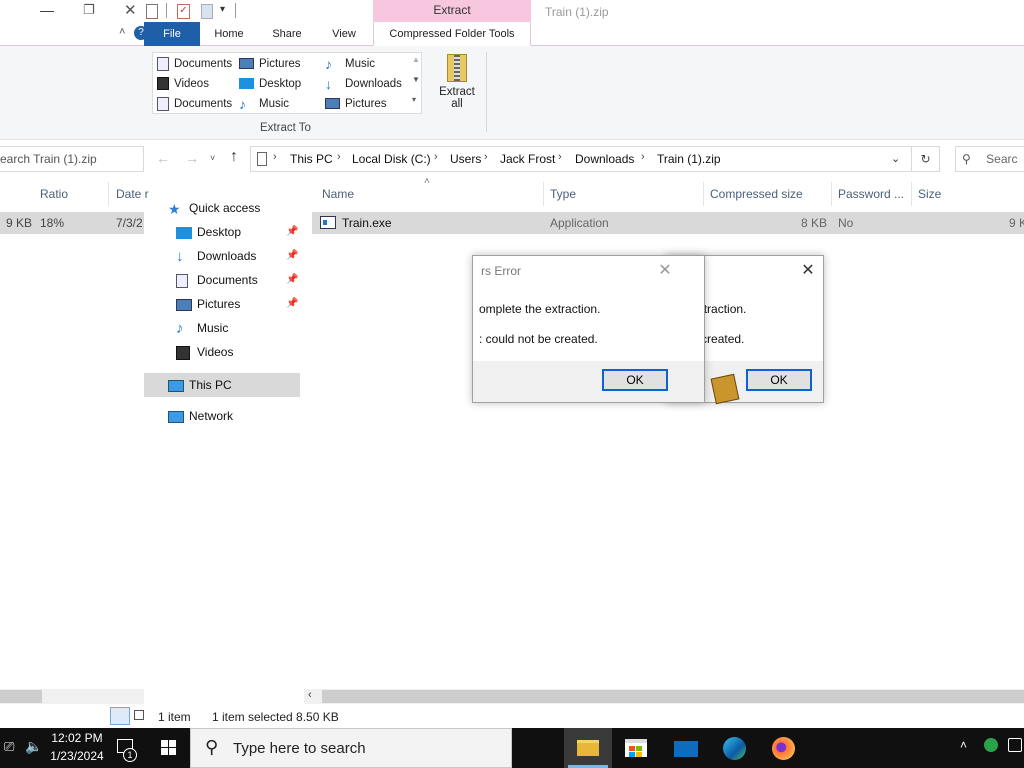  What do you see at coordinates (77, 738) in the screenshot?
I see `clock-time: 12:02 PM` at bounding box center [77, 738].